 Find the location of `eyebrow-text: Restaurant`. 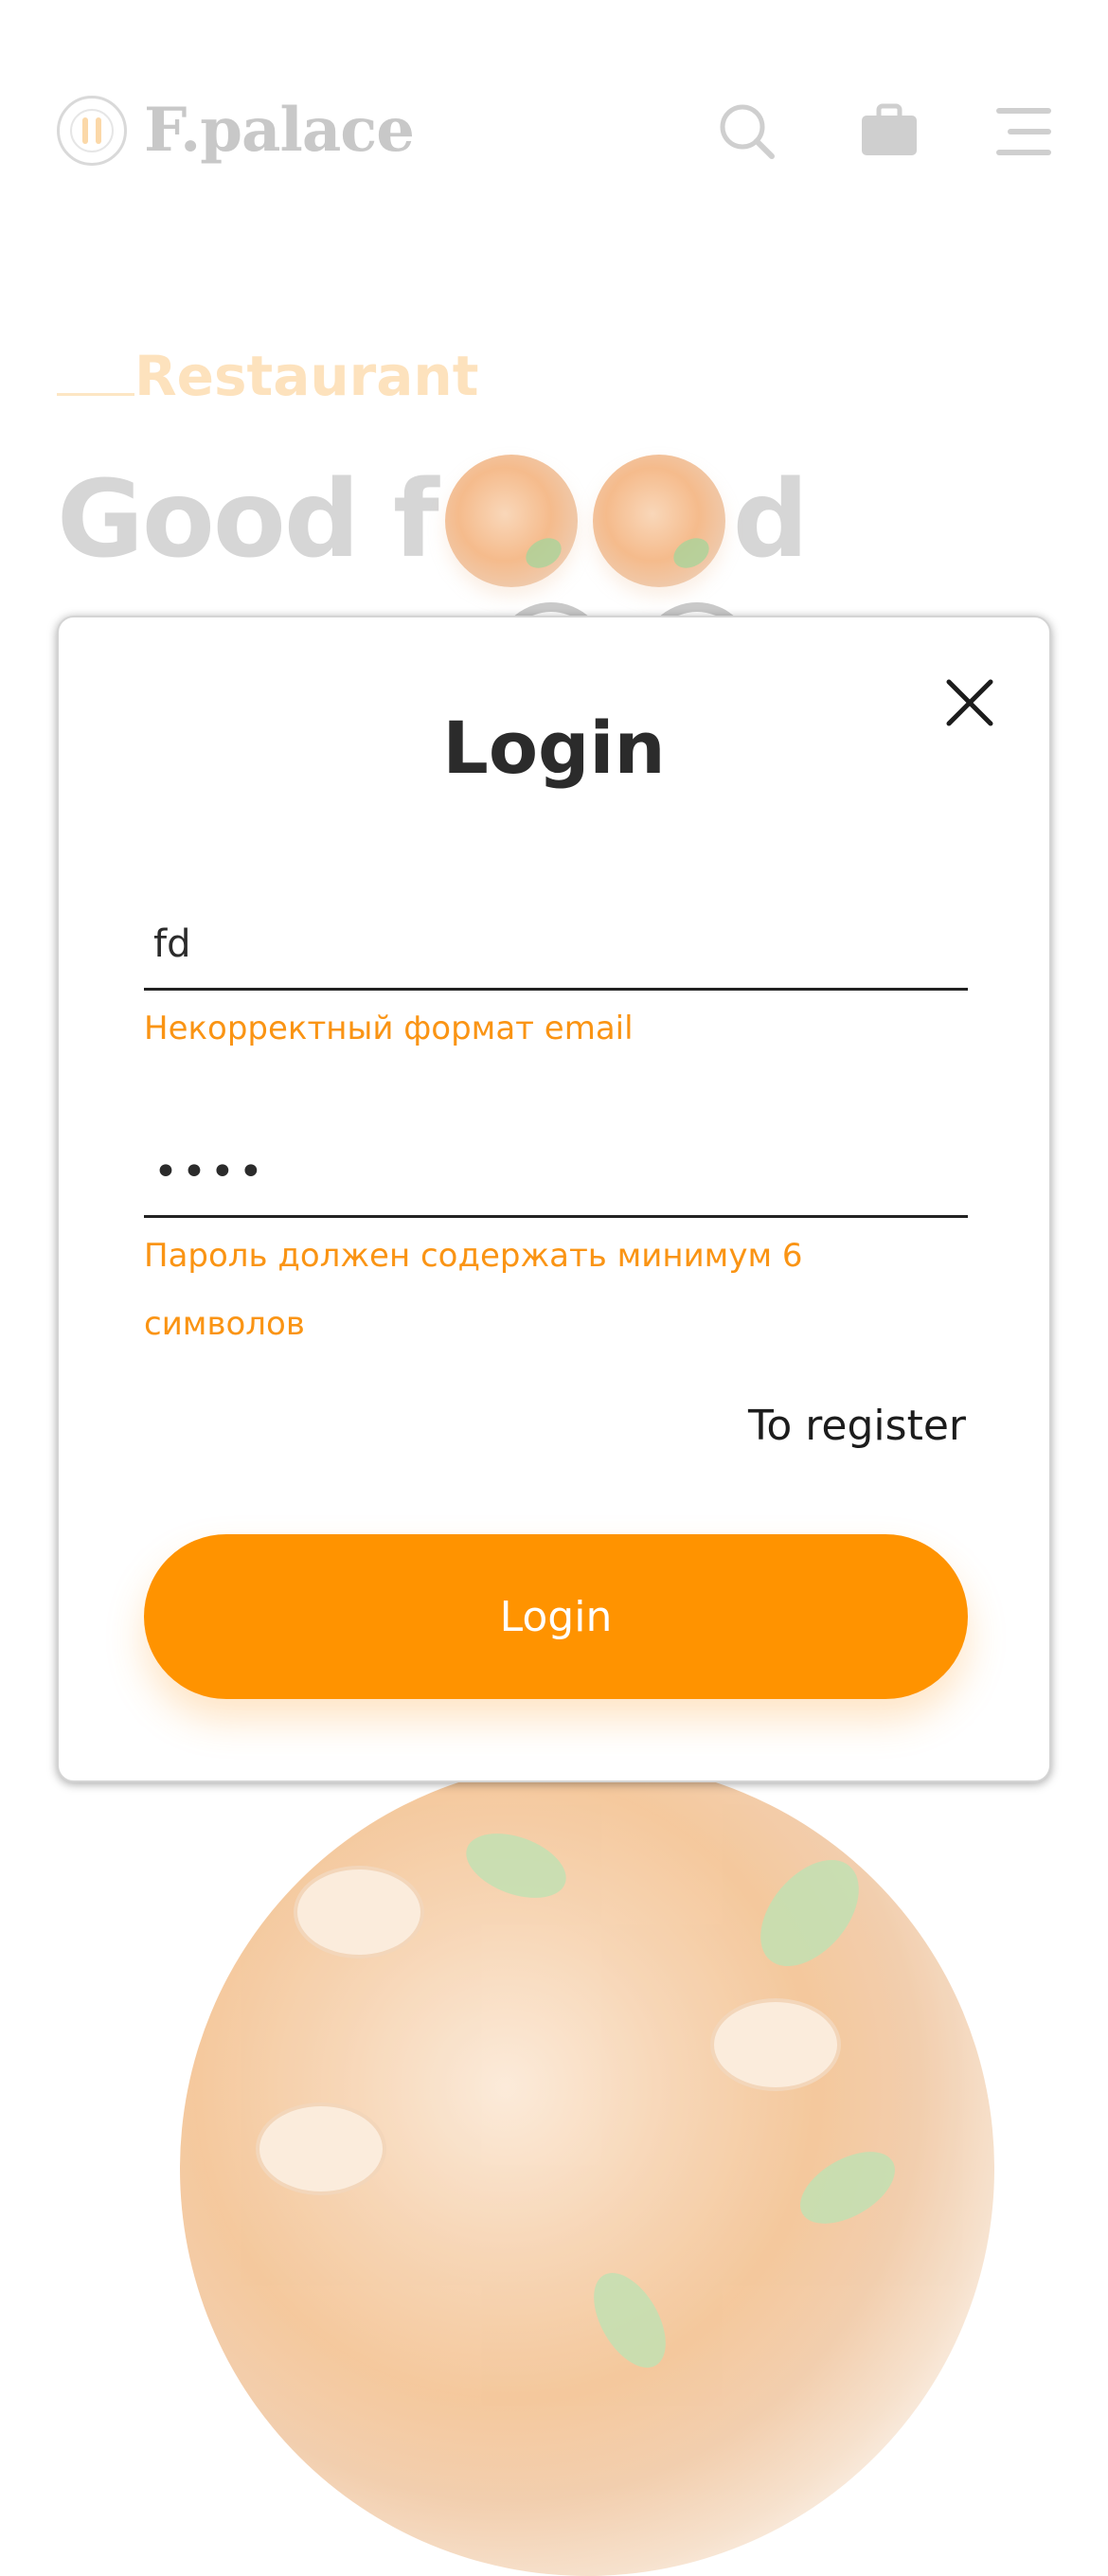

eyebrow-text: Restaurant is located at coordinates (306, 376).